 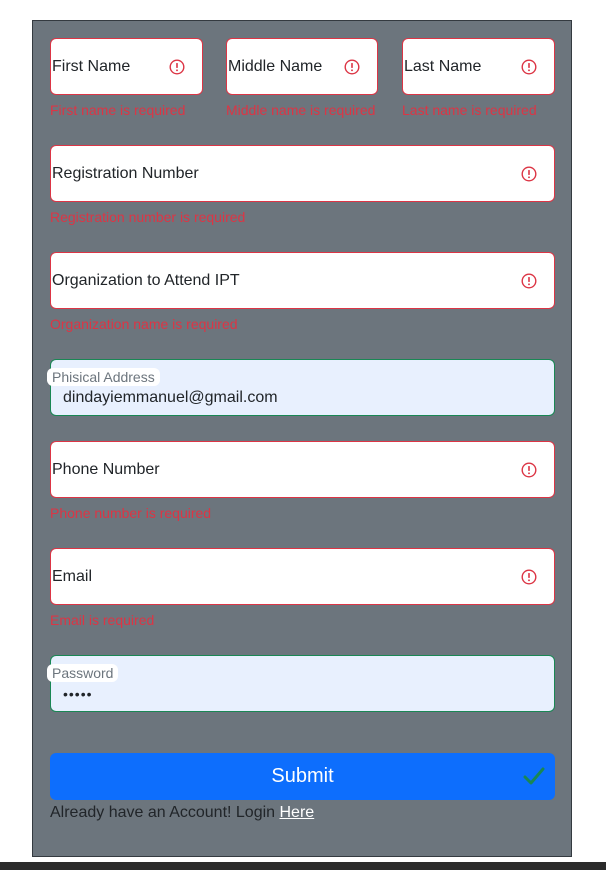 What do you see at coordinates (91, 66) in the screenshot?
I see `first-name-placeholder: First Name` at bounding box center [91, 66].